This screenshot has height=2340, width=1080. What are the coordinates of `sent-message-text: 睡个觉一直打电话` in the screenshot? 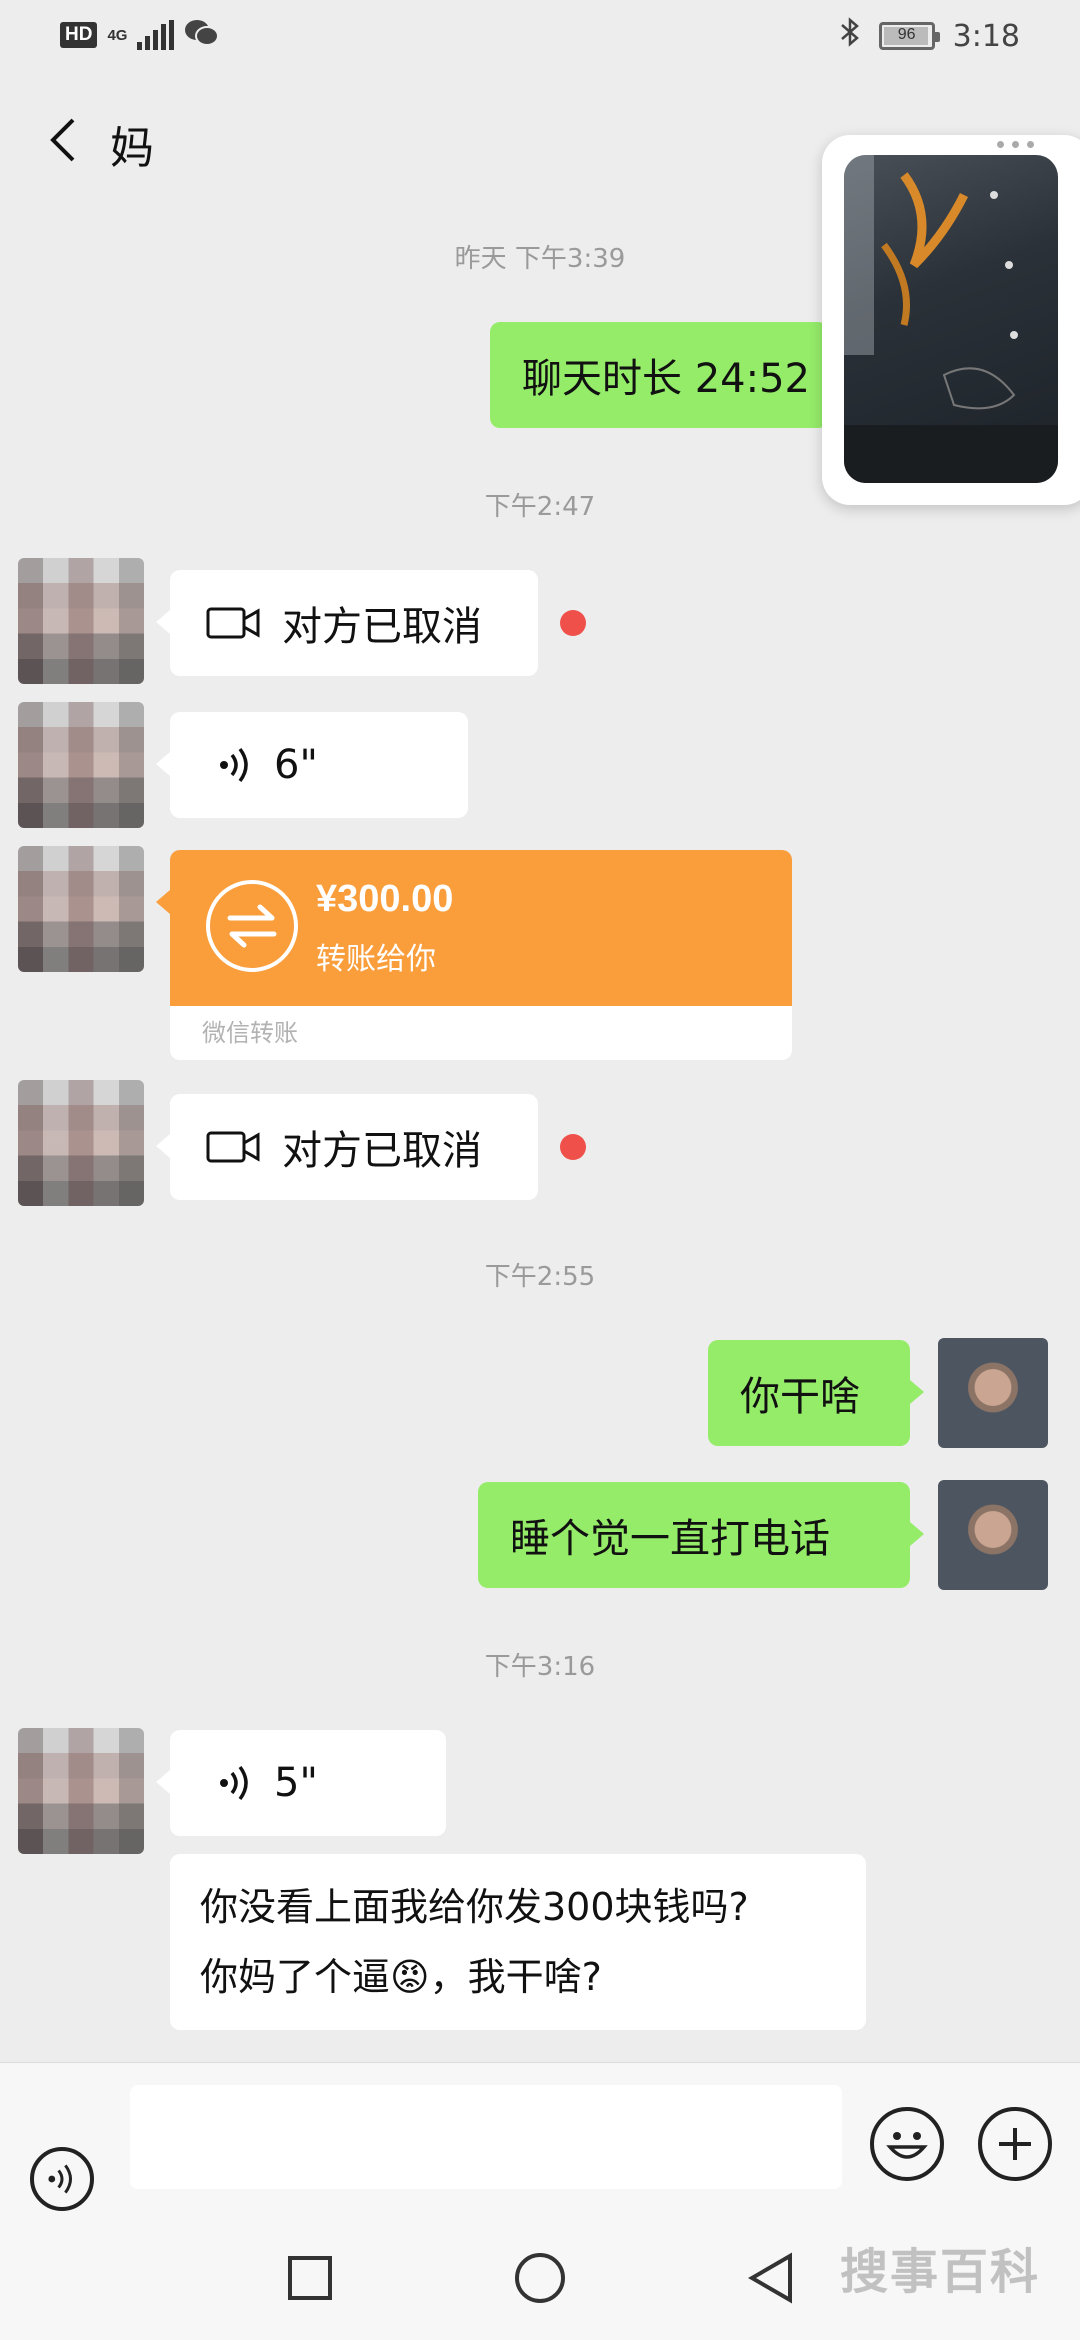 It's located at (670, 1539).